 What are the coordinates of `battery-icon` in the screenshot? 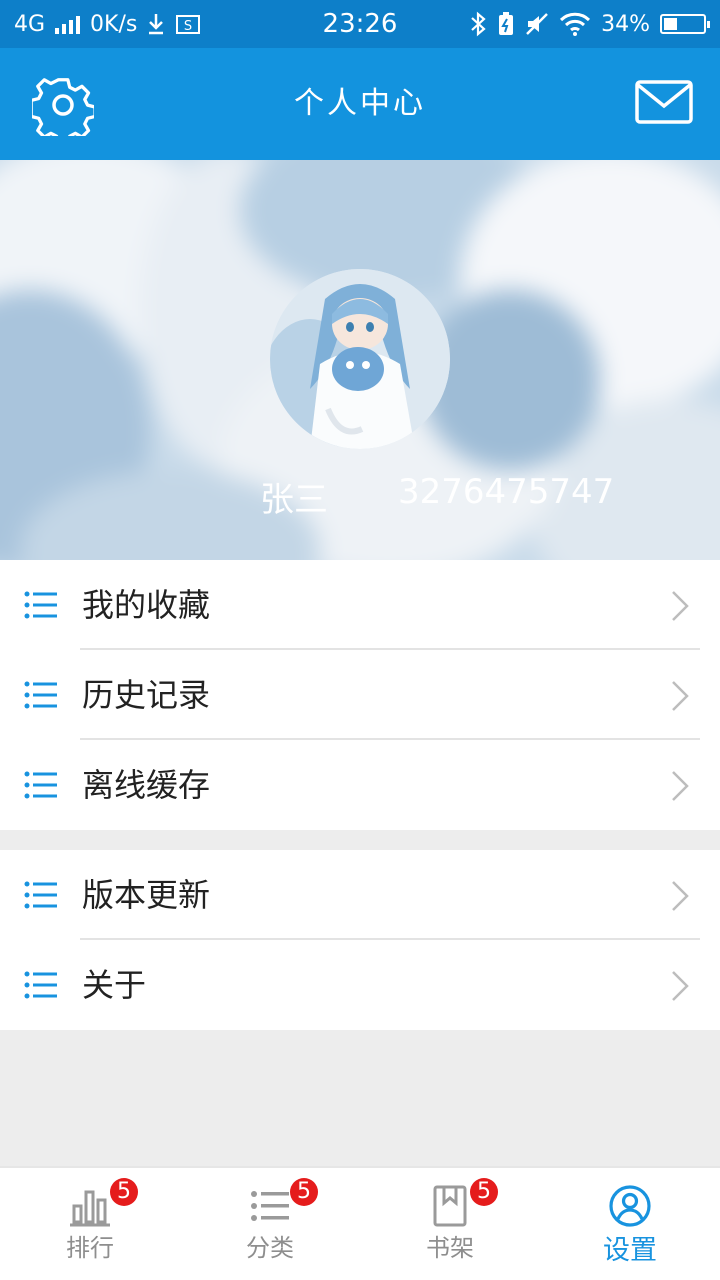 It's located at (685, 24).